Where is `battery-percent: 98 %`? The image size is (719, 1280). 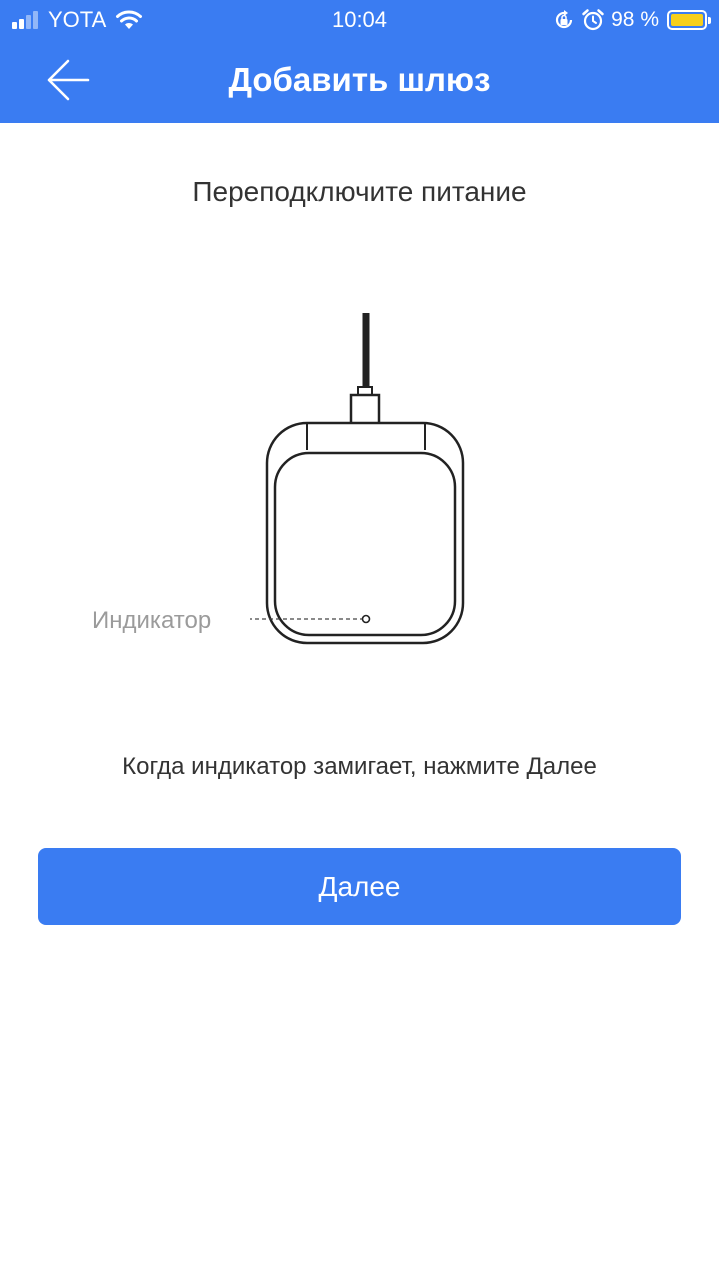
battery-percent: 98 % is located at coordinates (635, 19).